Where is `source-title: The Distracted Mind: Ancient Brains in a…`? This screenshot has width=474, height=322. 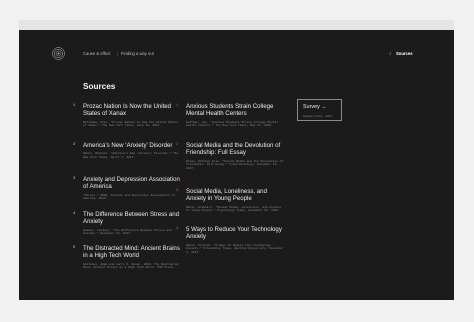
source-title: The Distracted Mind: Ancient Brains in a… is located at coordinates (132, 252).